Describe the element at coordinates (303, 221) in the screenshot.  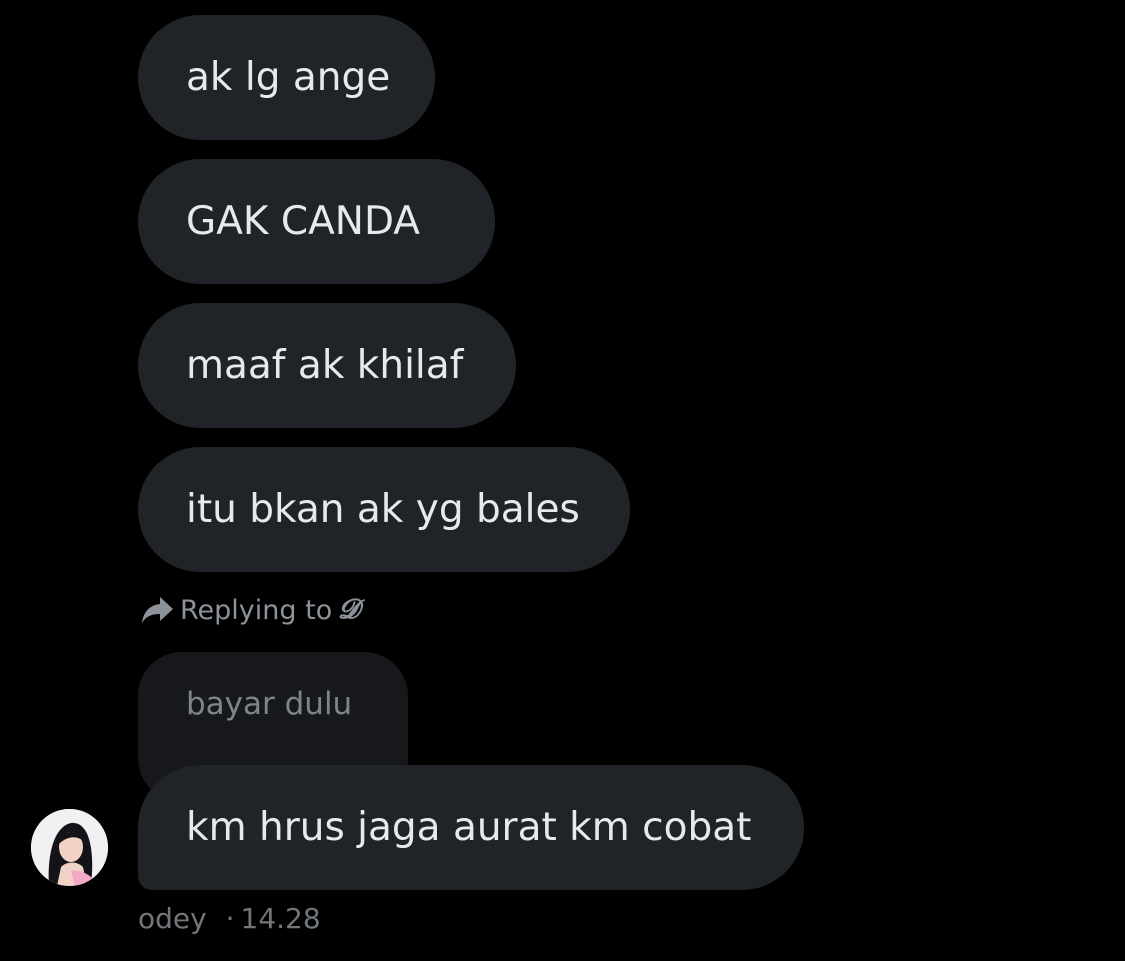
I see `message-text: GAK CANDA` at that location.